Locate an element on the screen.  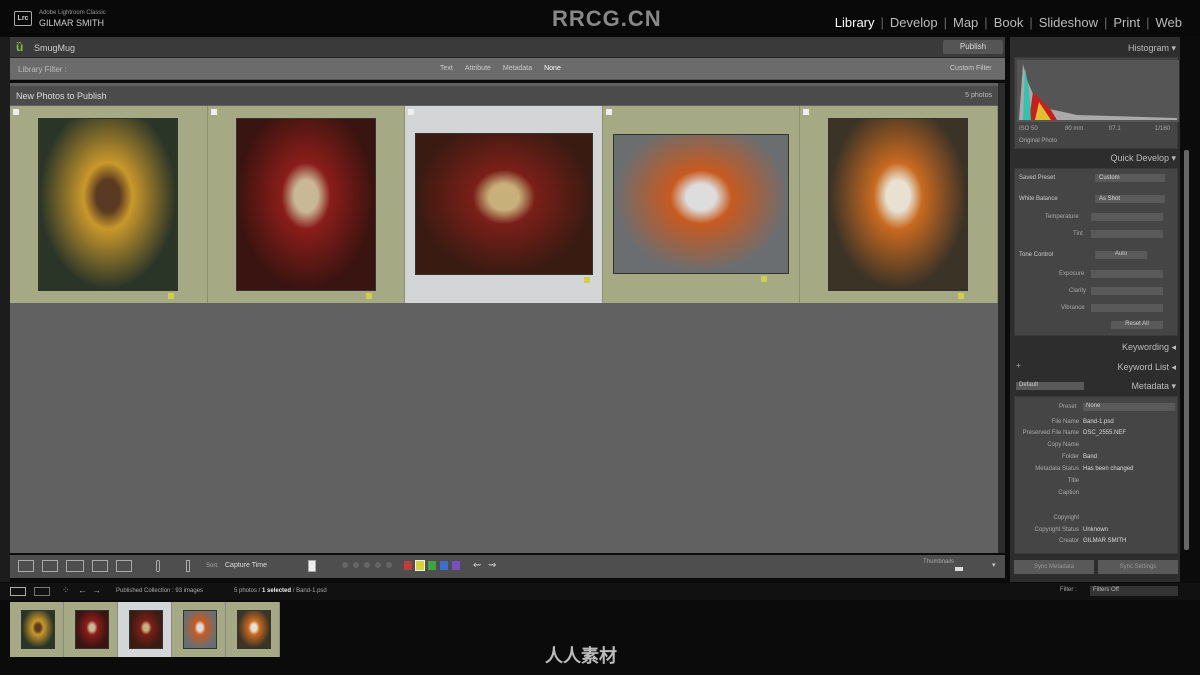
color-label-yellow is located at coordinates (420, 565).